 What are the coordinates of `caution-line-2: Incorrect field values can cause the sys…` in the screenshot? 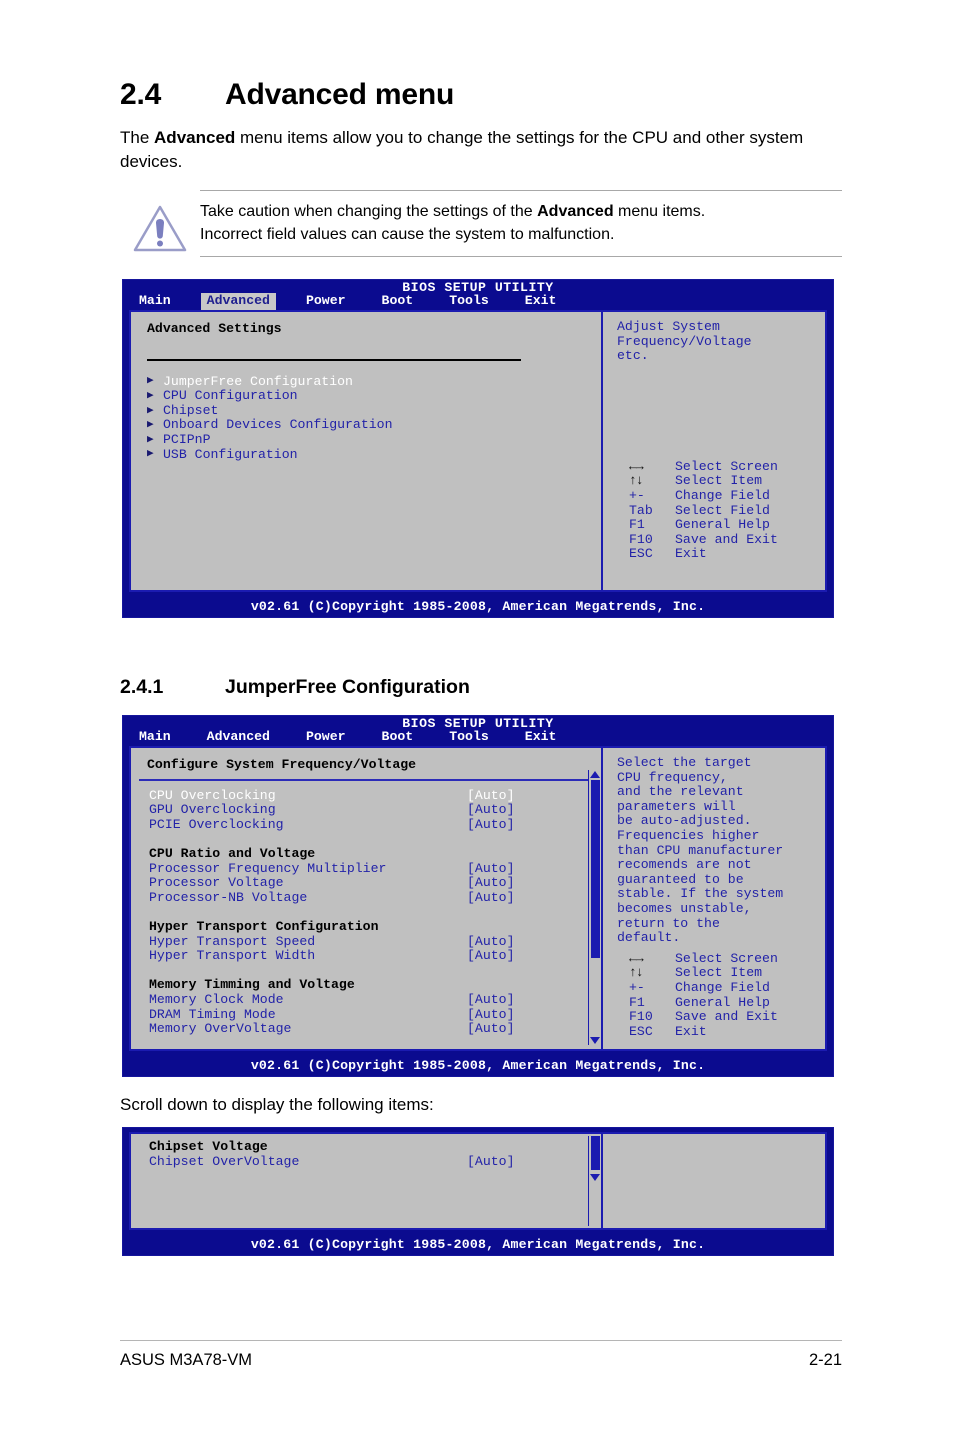 It's located at (407, 234).